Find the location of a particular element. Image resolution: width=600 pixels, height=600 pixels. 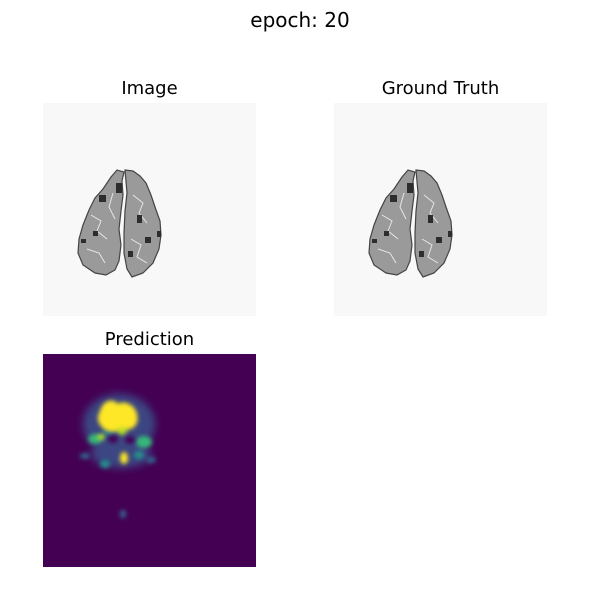

figure-title: epoch: 20 is located at coordinates (300, 20).